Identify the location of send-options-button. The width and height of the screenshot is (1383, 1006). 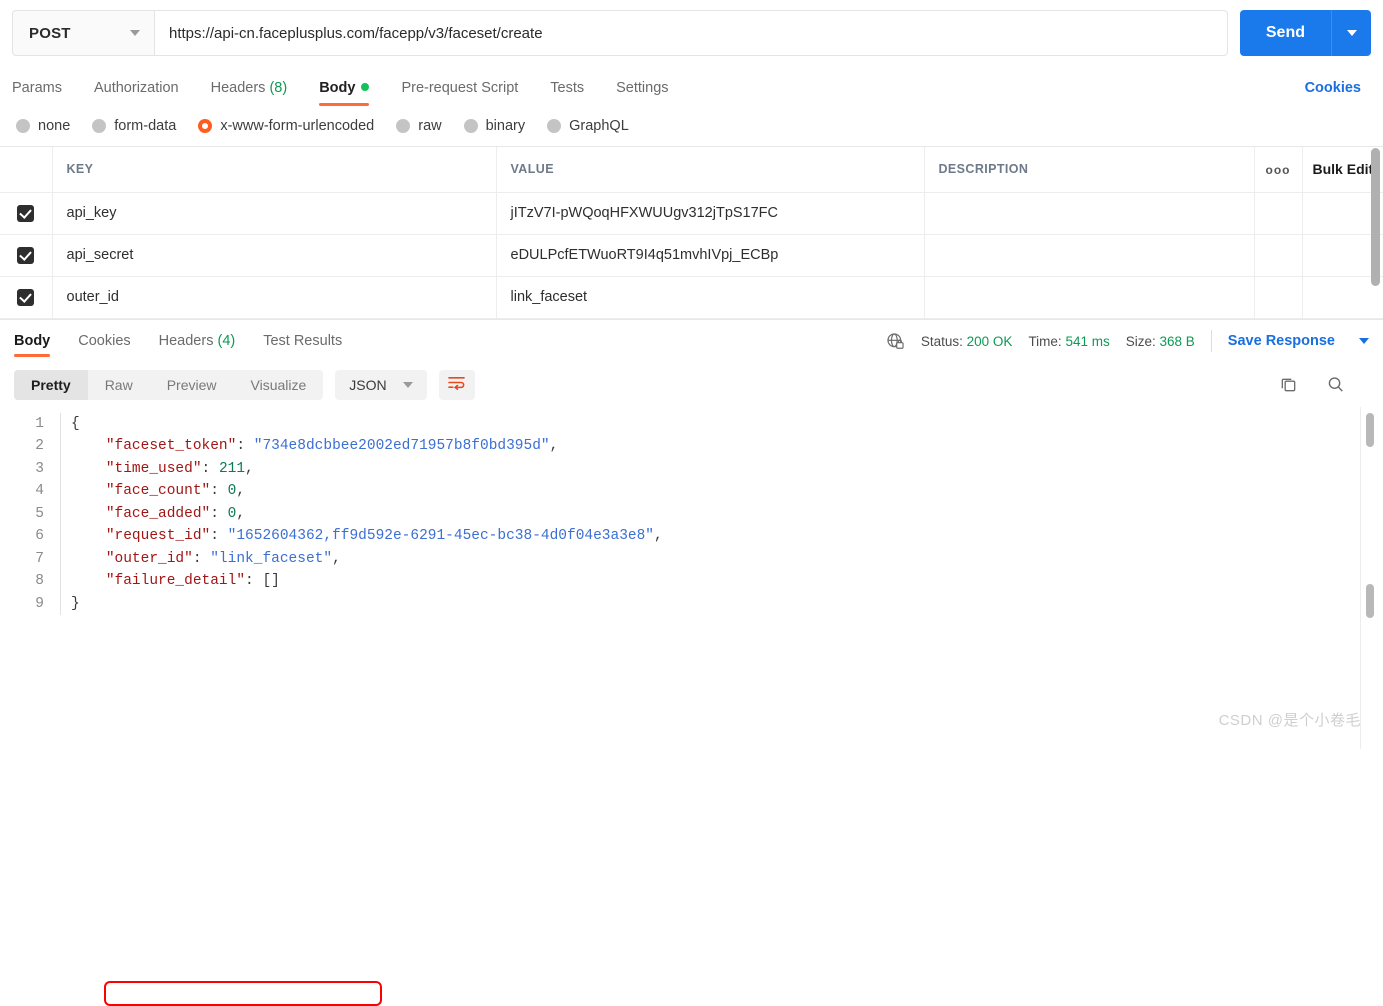
(1351, 33).